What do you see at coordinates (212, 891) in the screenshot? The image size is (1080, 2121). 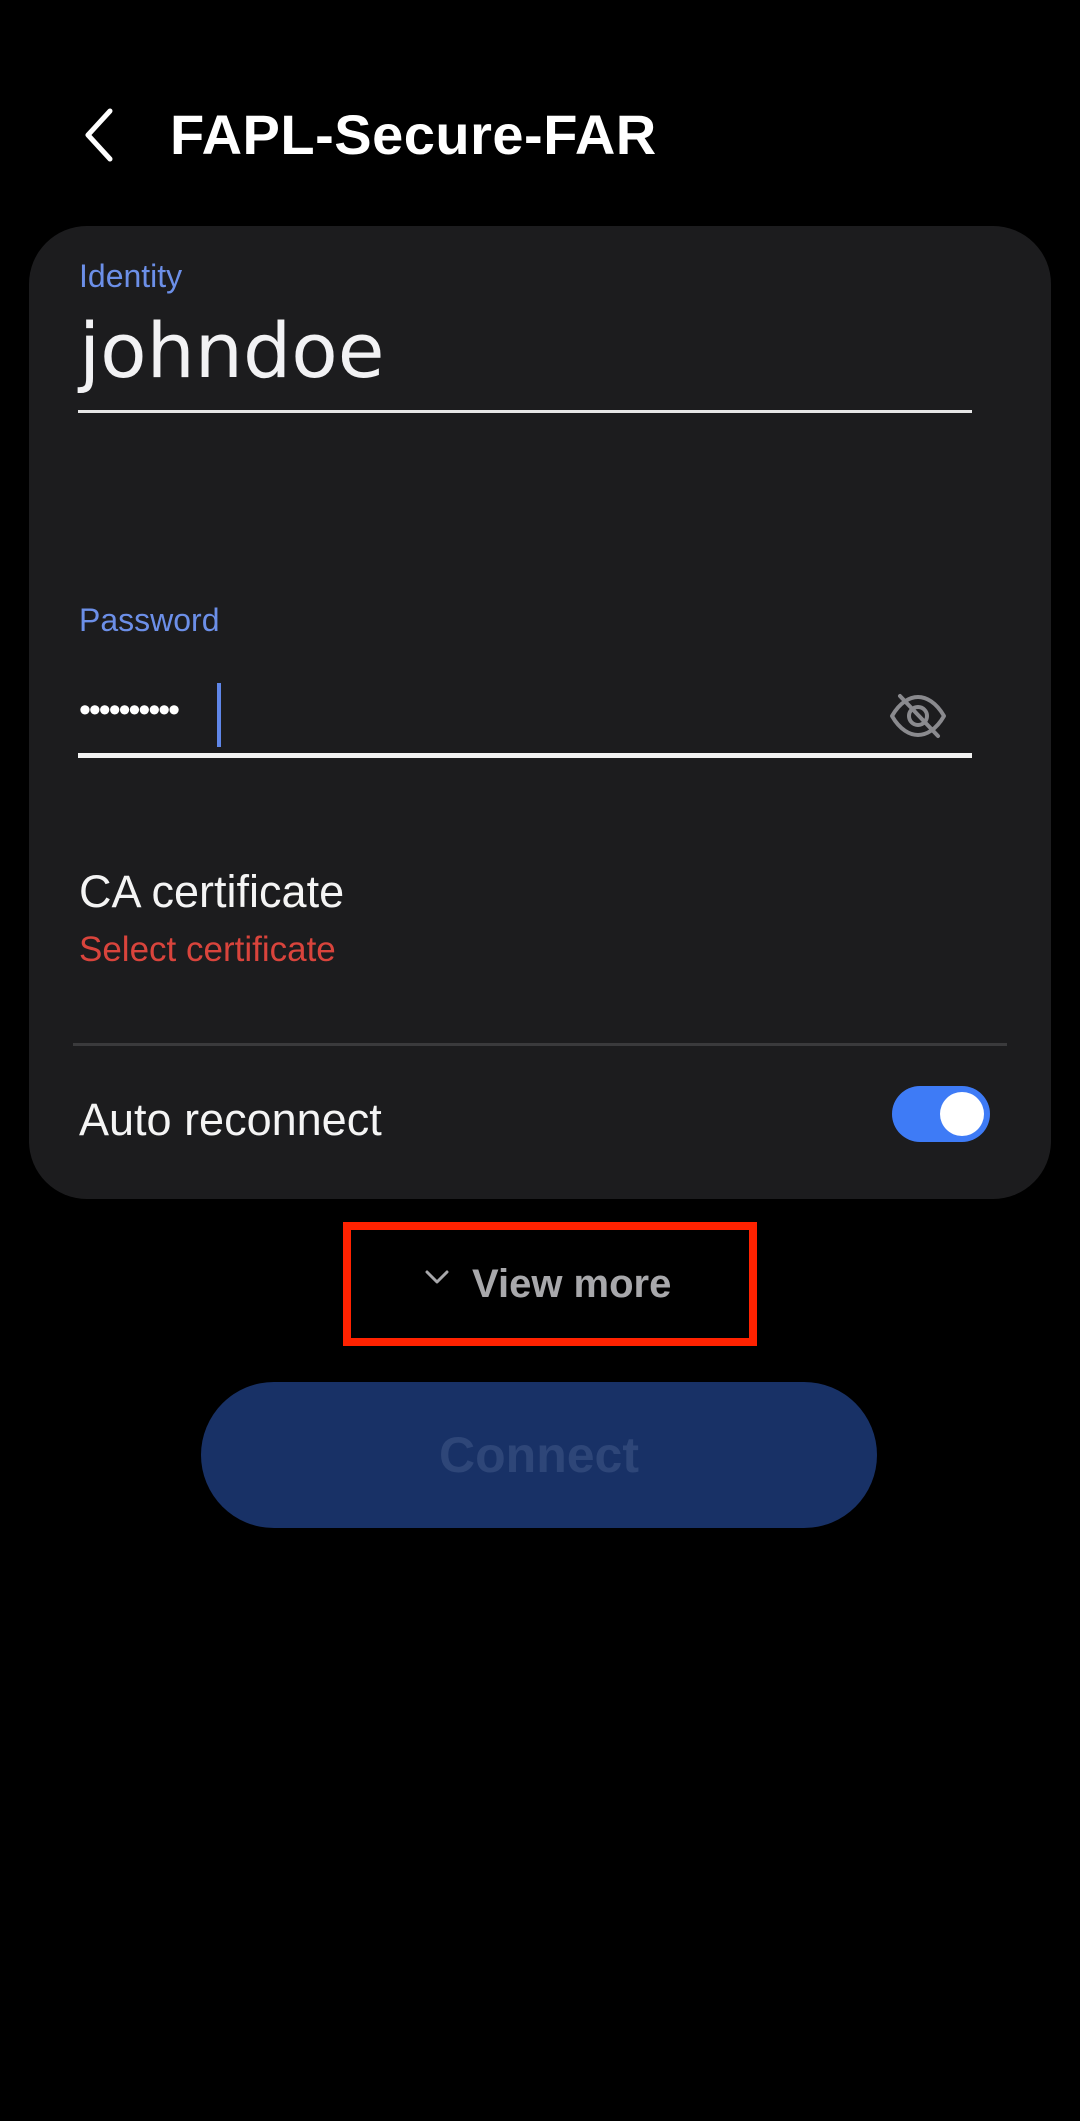 I see `ca-certificate-title: CA certificate` at bounding box center [212, 891].